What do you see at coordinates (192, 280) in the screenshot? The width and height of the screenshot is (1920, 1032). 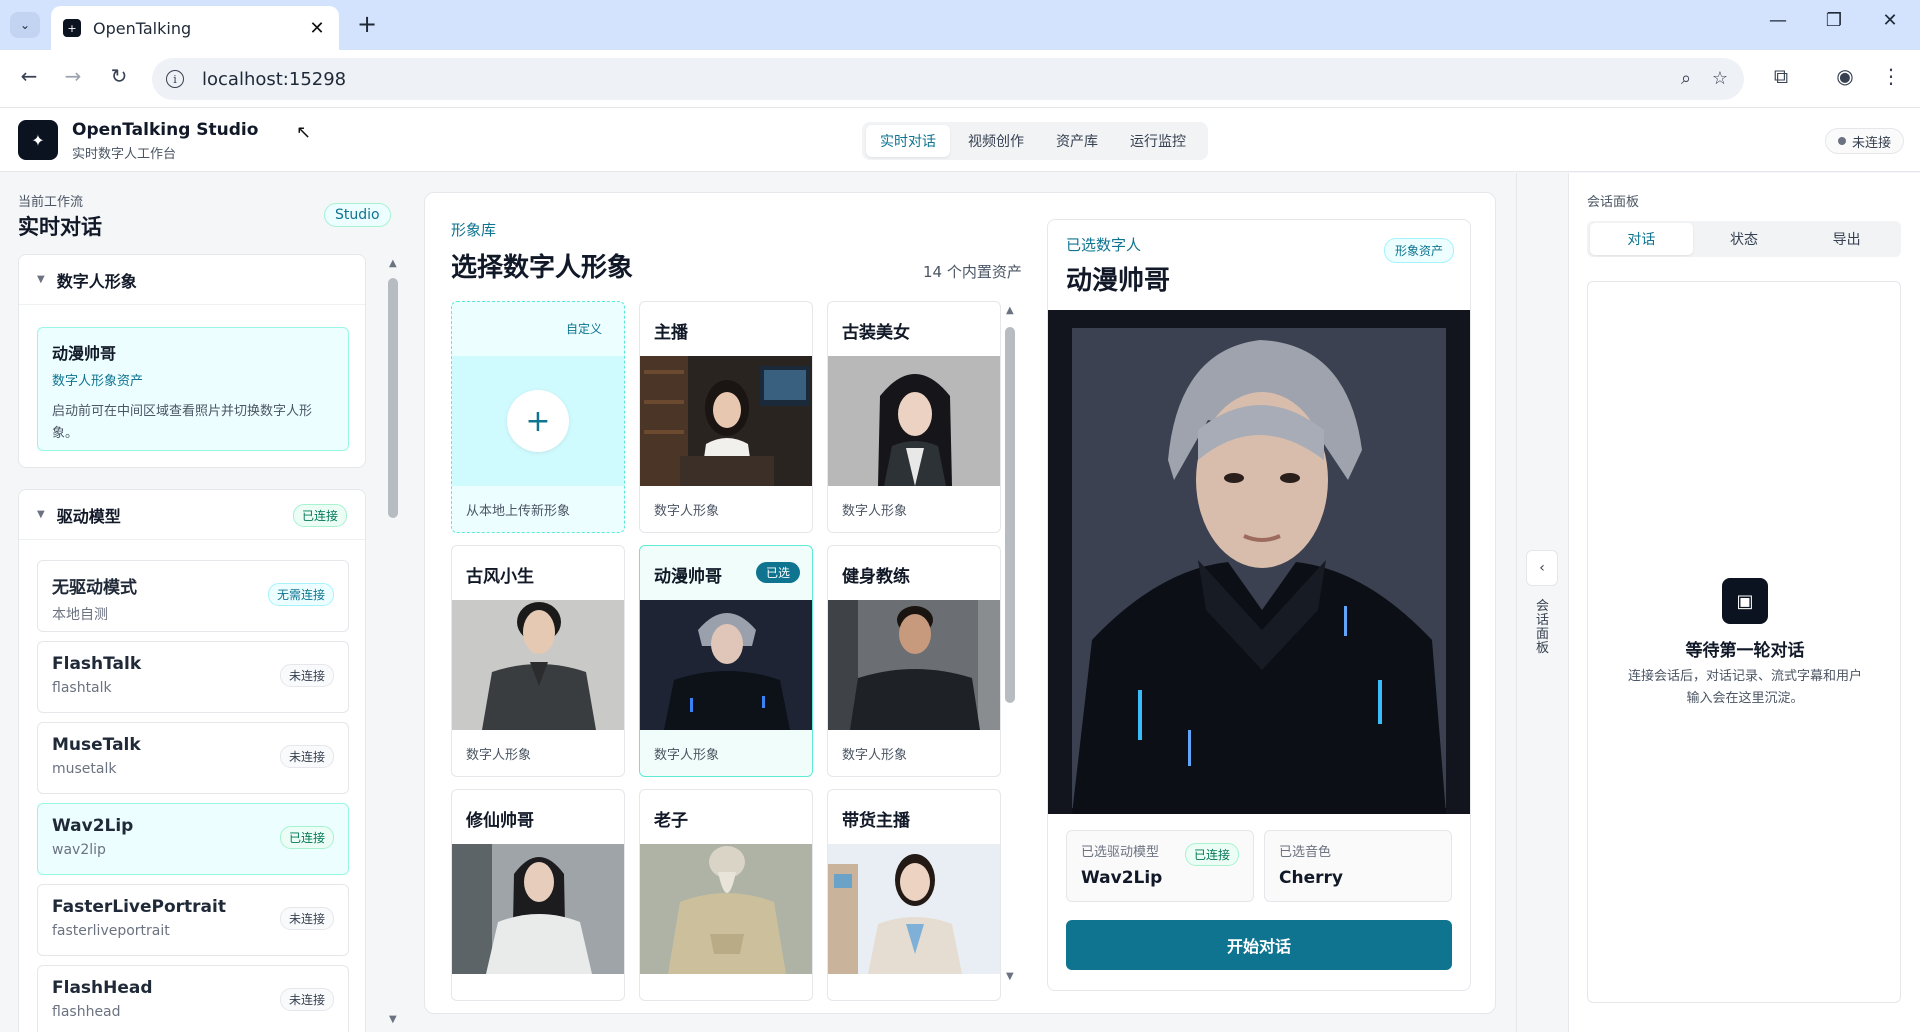 I see `avatar-section-header: ▼ 数字人形象` at bounding box center [192, 280].